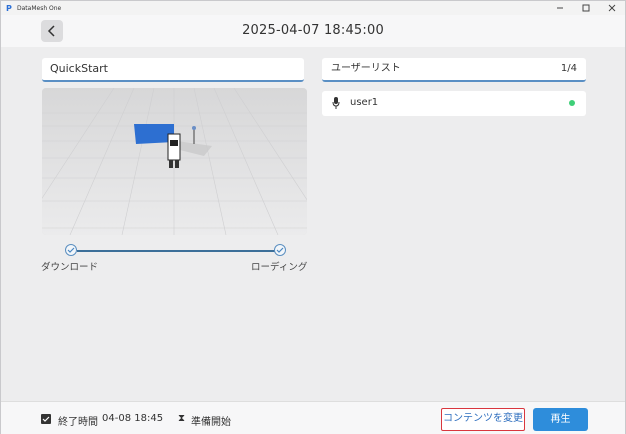 This screenshot has width=626, height=434. Describe the element at coordinates (279, 267) in the screenshot. I see `step-label-loading: ローディング` at that location.